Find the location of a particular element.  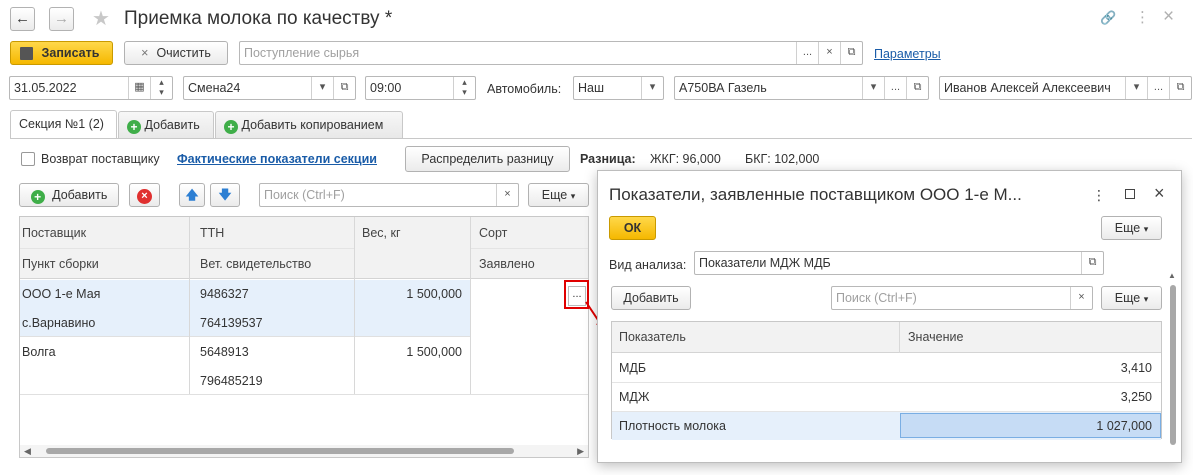

dialog-table-more-button: Еще ▾ is located at coordinates (1131, 298).